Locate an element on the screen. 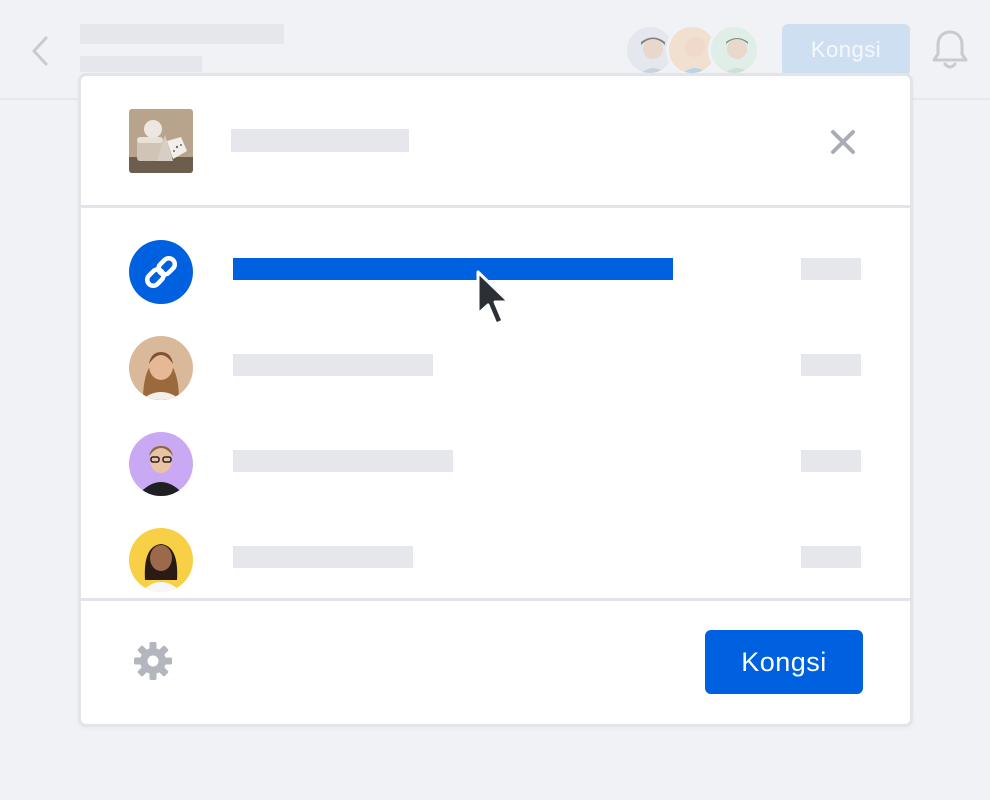  header-share-button: Kongsi is located at coordinates (846, 50).